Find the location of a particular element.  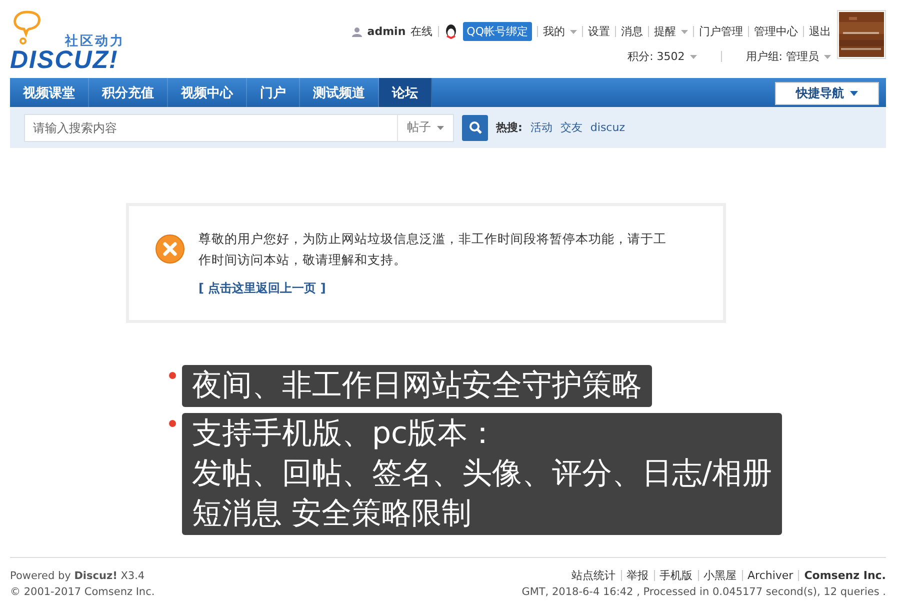

quick-nav-button: 快捷导航 is located at coordinates (827, 93).